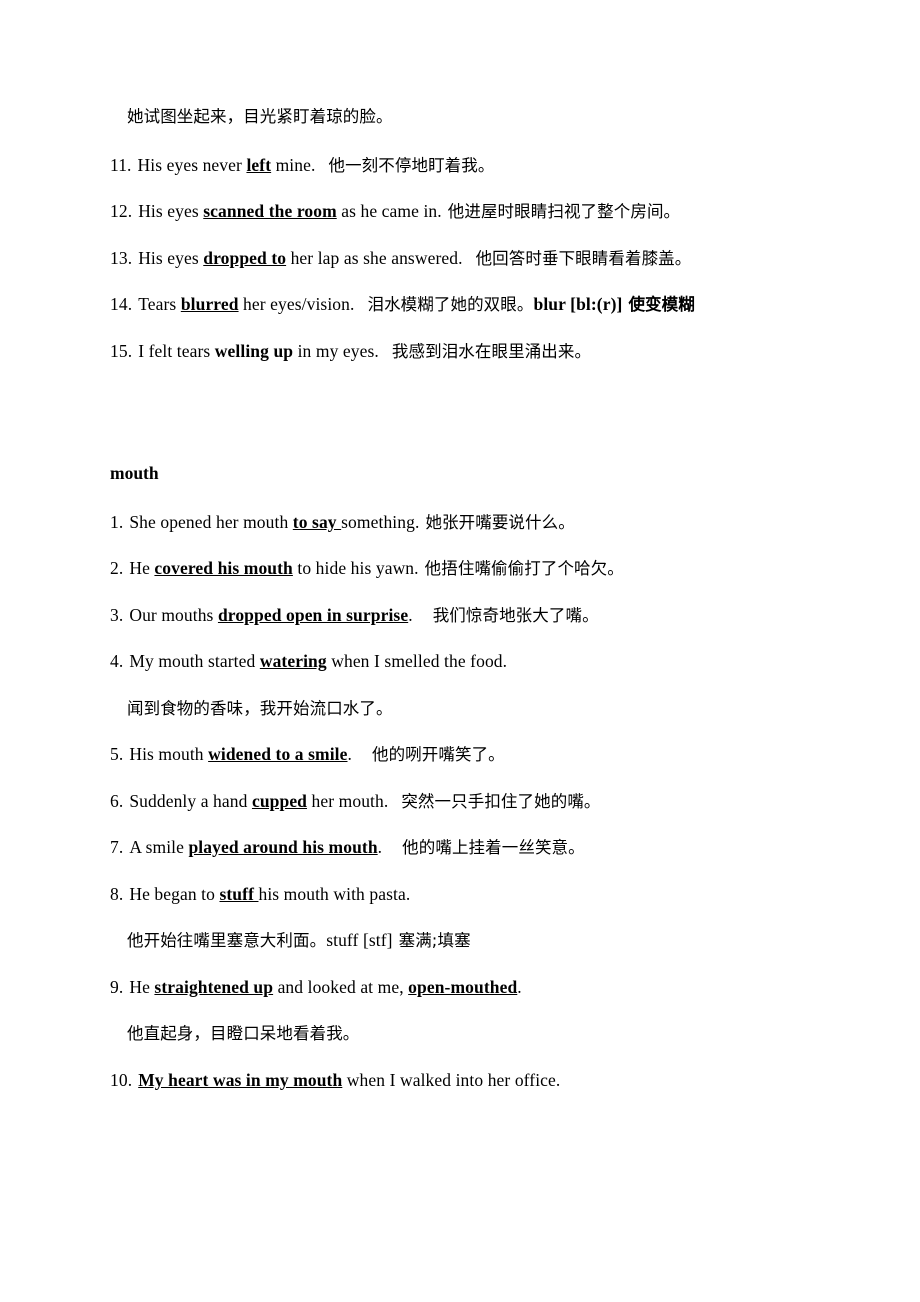 The height and width of the screenshot is (1302, 920). I want to click on translation-line: 闻到食物的香味，我开始流口水了。, so click(490, 709).